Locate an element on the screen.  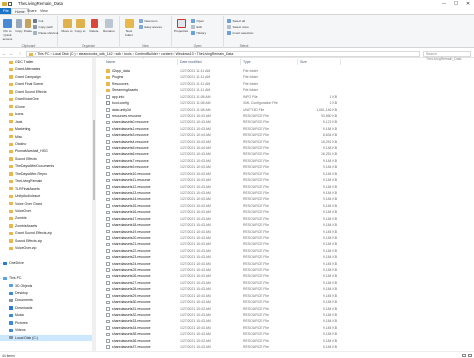
move-to-button: Move to is located at coordinates (67, 26).